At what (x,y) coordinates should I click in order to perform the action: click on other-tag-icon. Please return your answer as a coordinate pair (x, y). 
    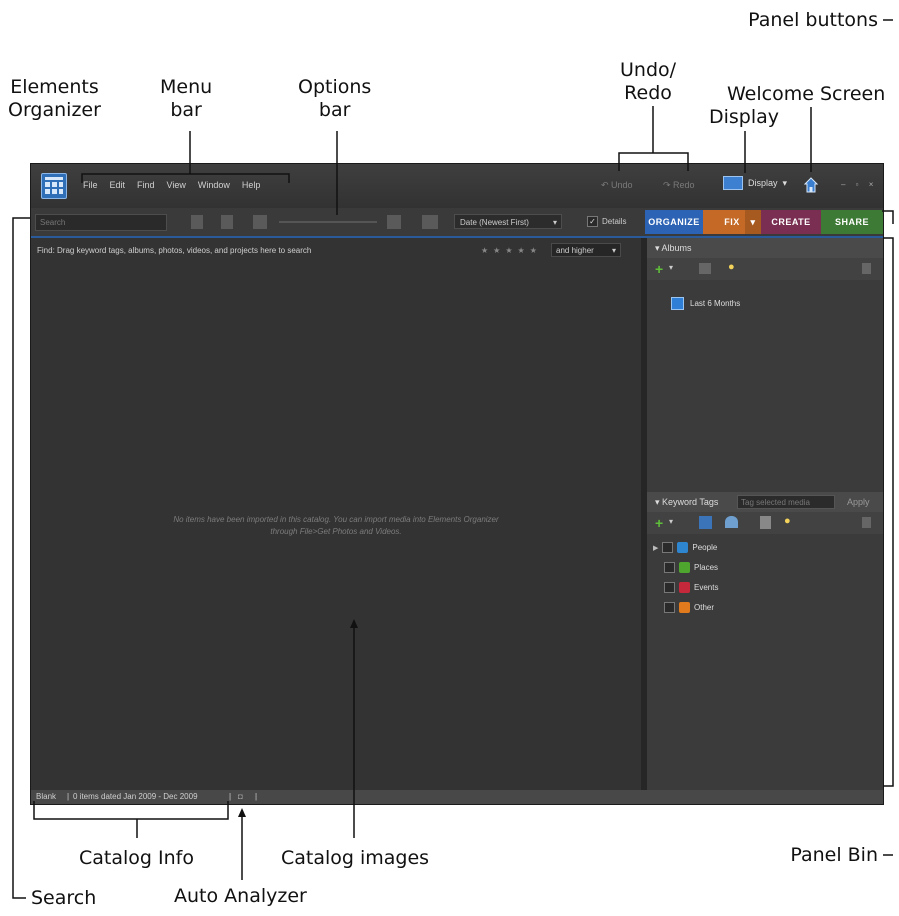
    Looking at the image, I should click on (684, 607).